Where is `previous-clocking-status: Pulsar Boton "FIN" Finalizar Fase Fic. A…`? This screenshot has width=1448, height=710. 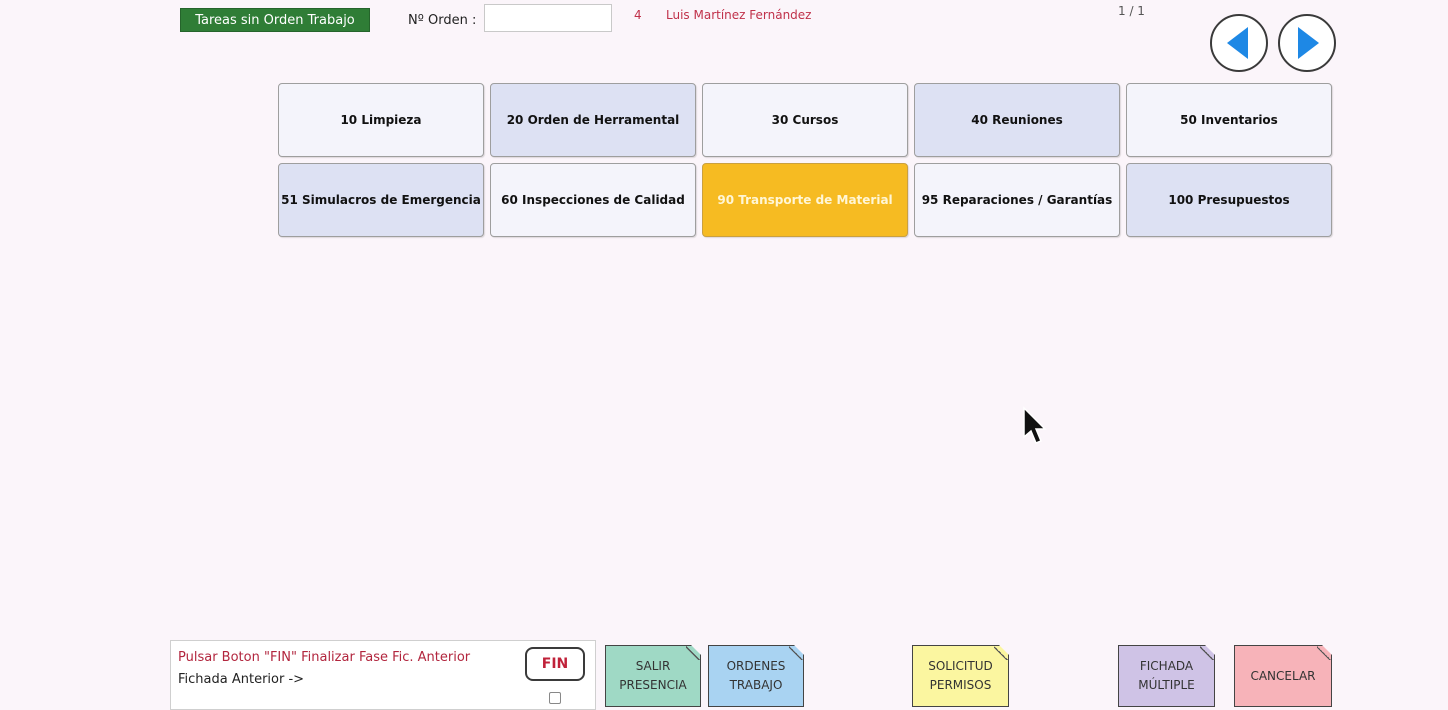 previous-clocking-status: Pulsar Boton "FIN" Finalizar Fase Fic. A… is located at coordinates (383, 675).